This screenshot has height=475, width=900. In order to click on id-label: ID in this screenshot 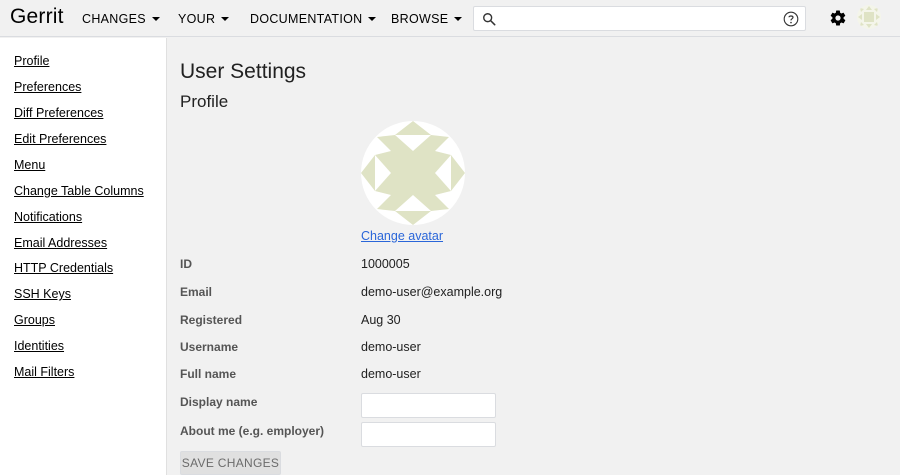, I will do `click(186, 264)`.